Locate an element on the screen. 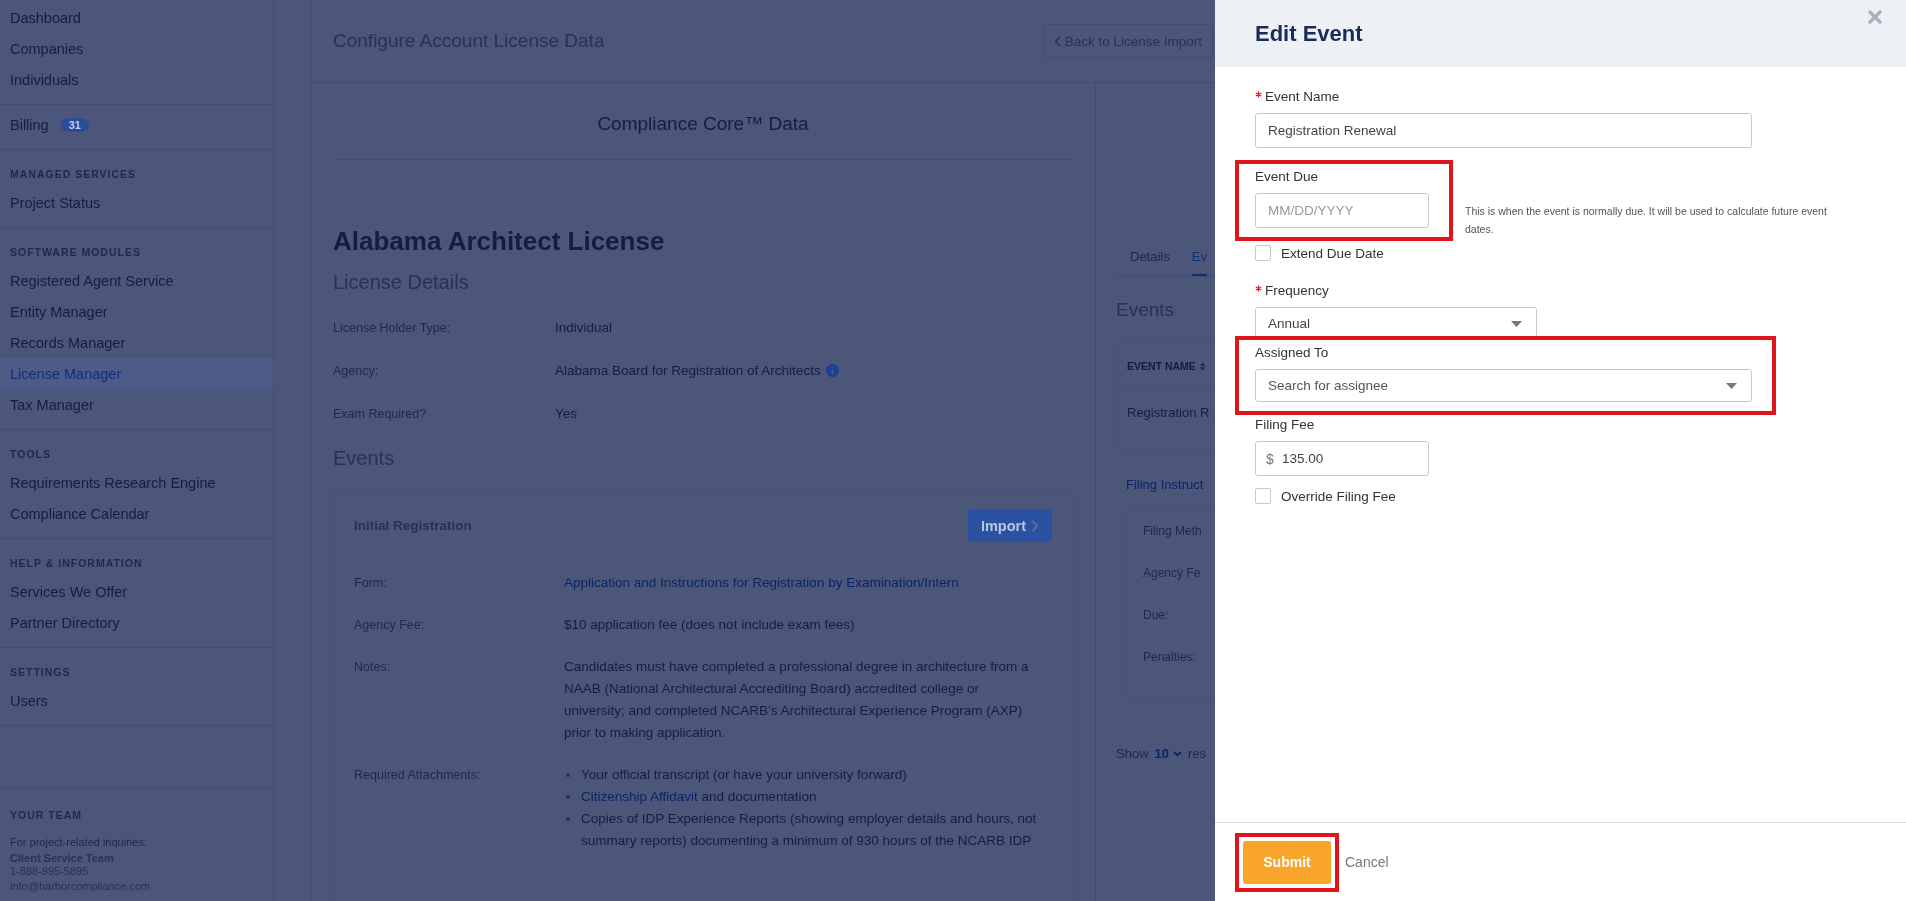 This screenshot has height=901, width=1906. chevron-right-icon is located at coordinates (1035, 525).